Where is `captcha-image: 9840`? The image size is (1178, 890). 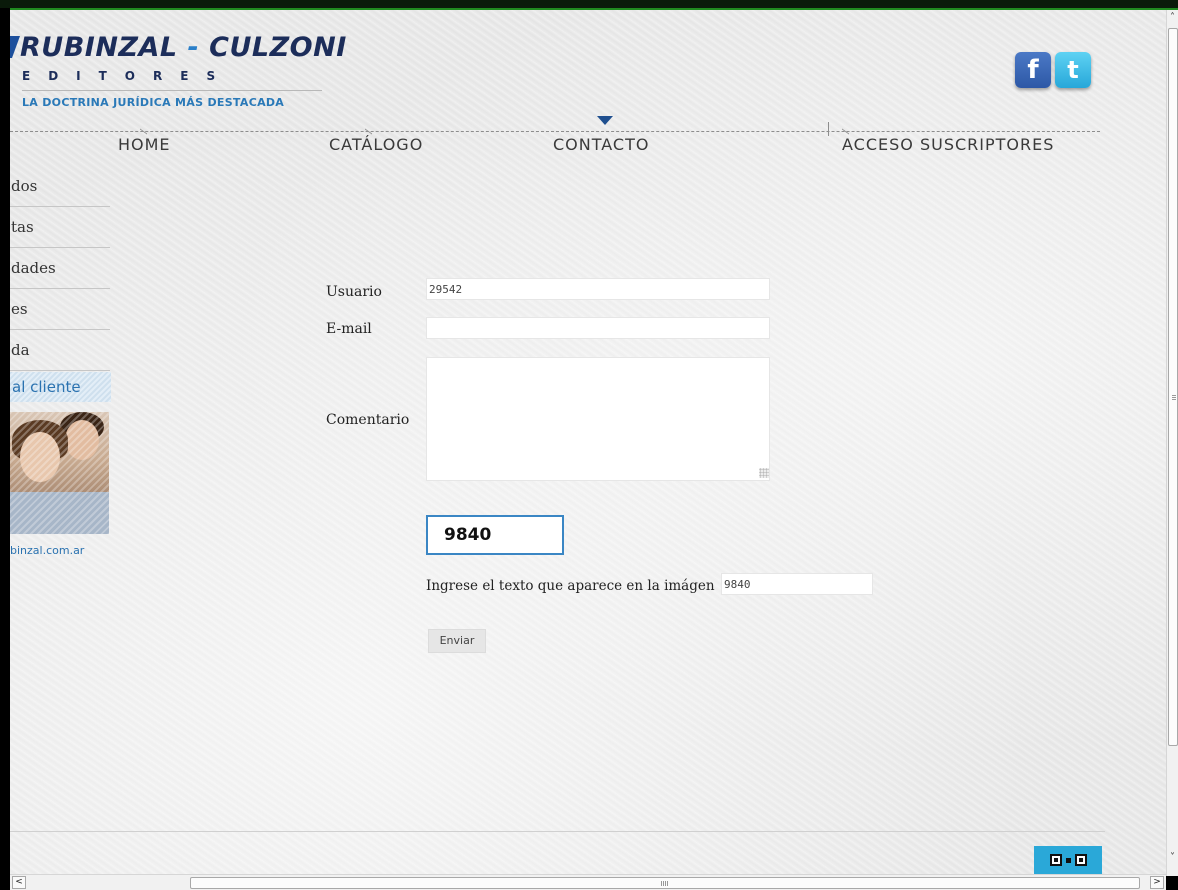 captcha-image: 9840 is located at coordinates (495, 535).